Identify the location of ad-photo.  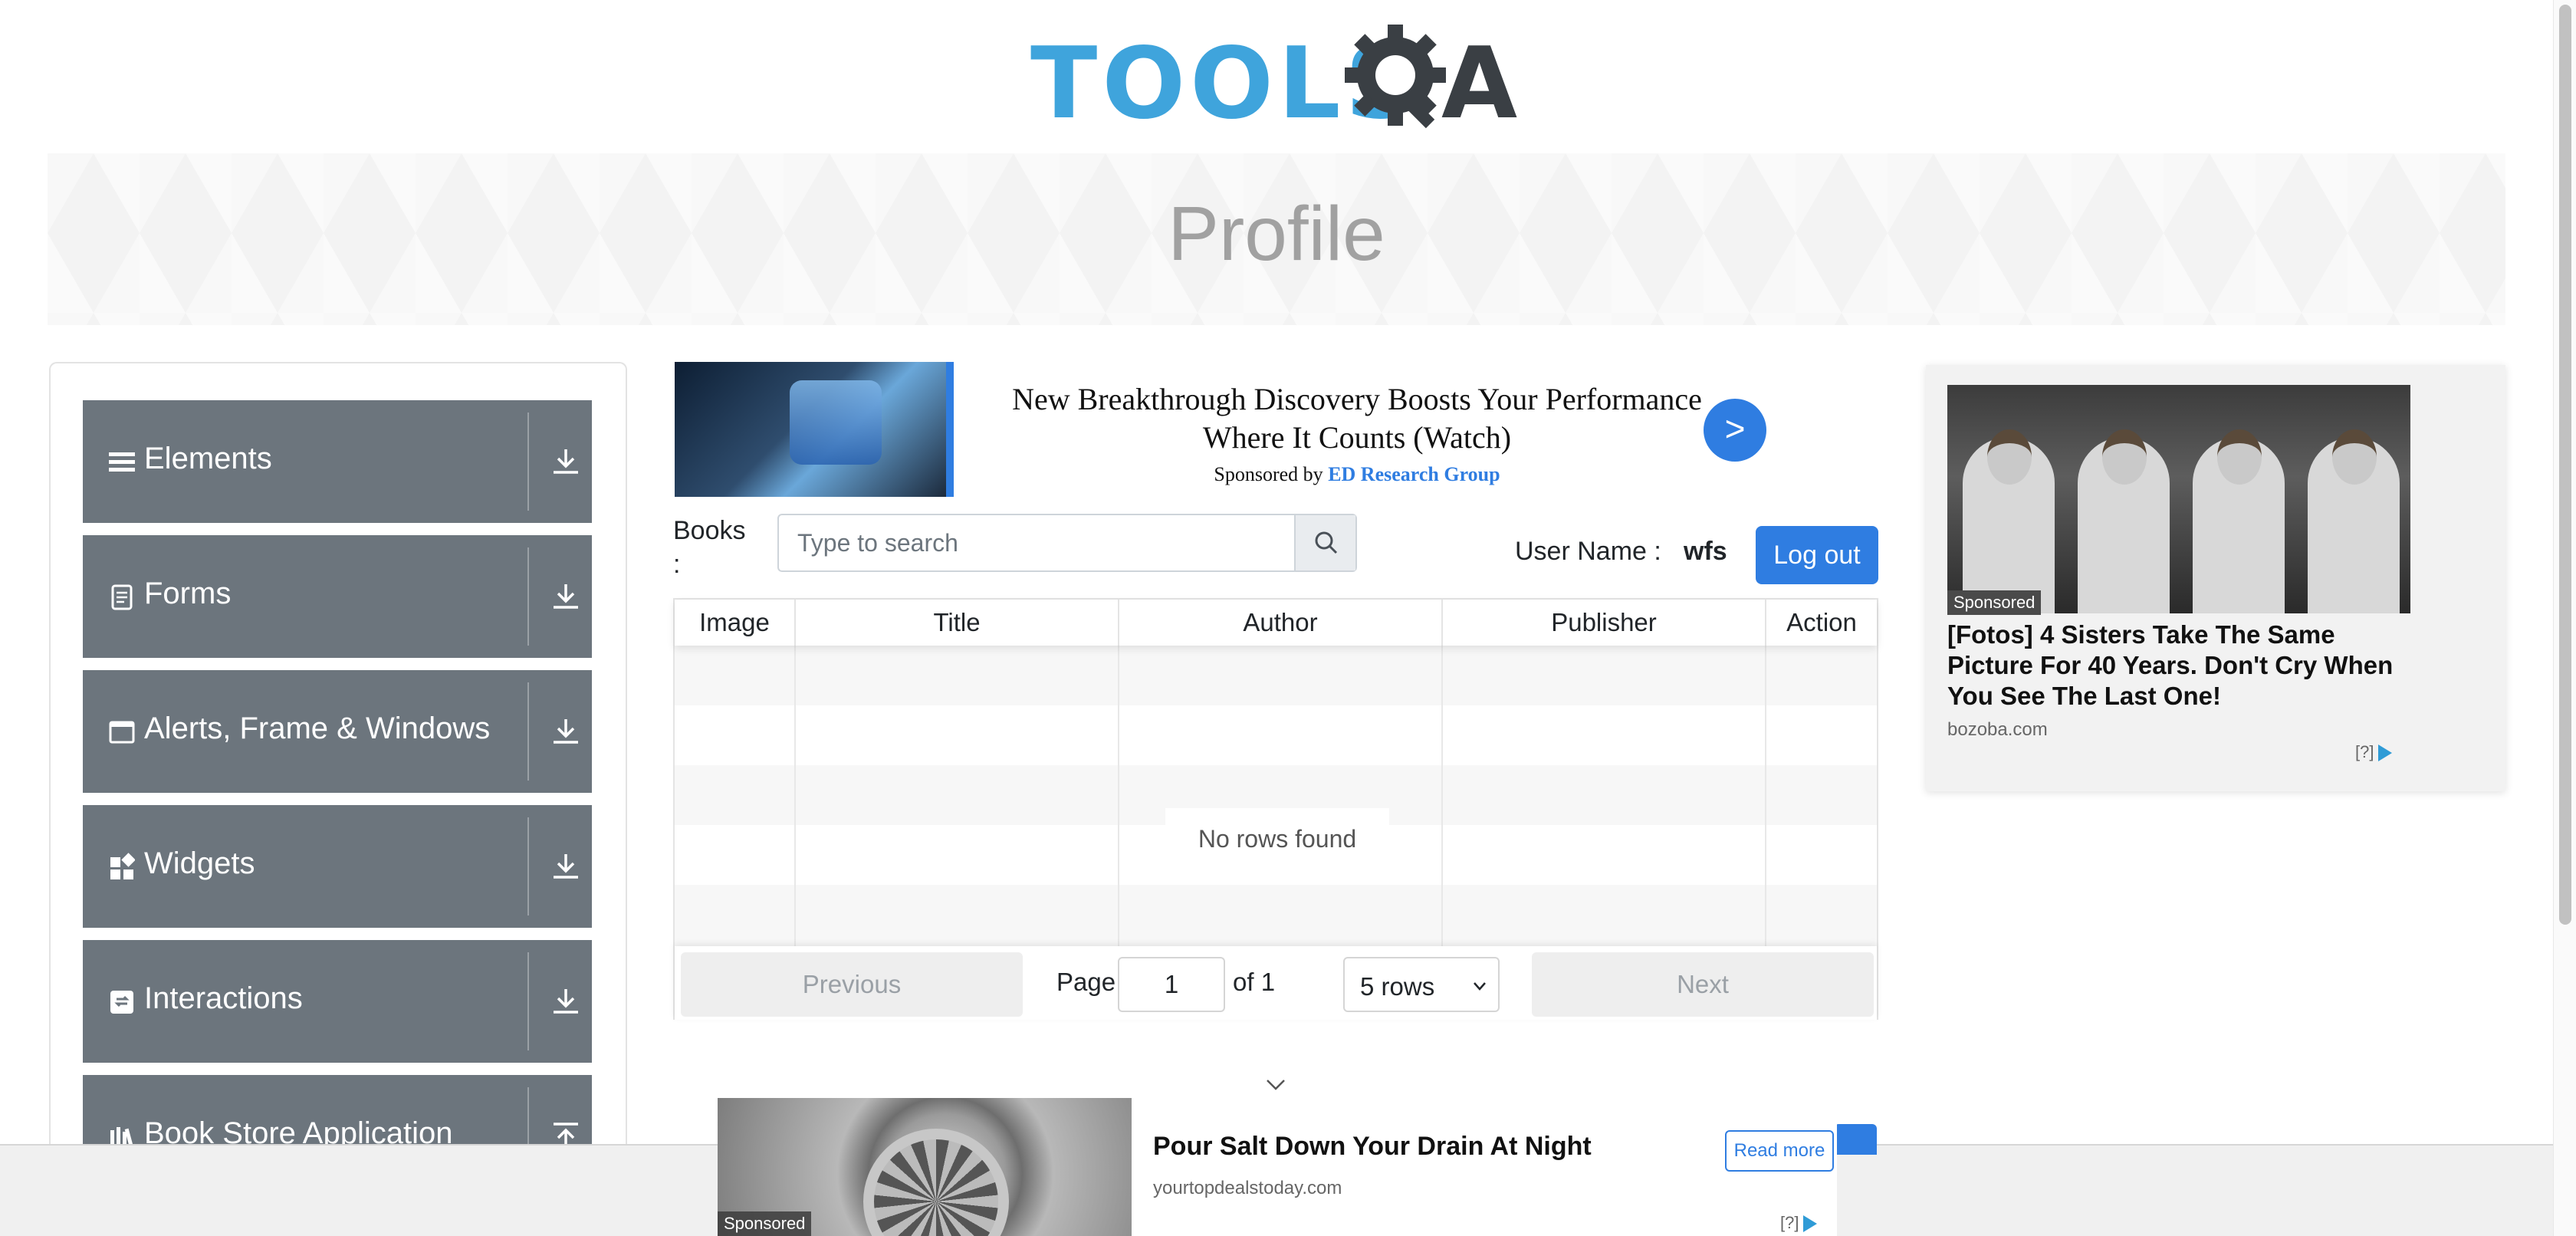
(2179, 499).